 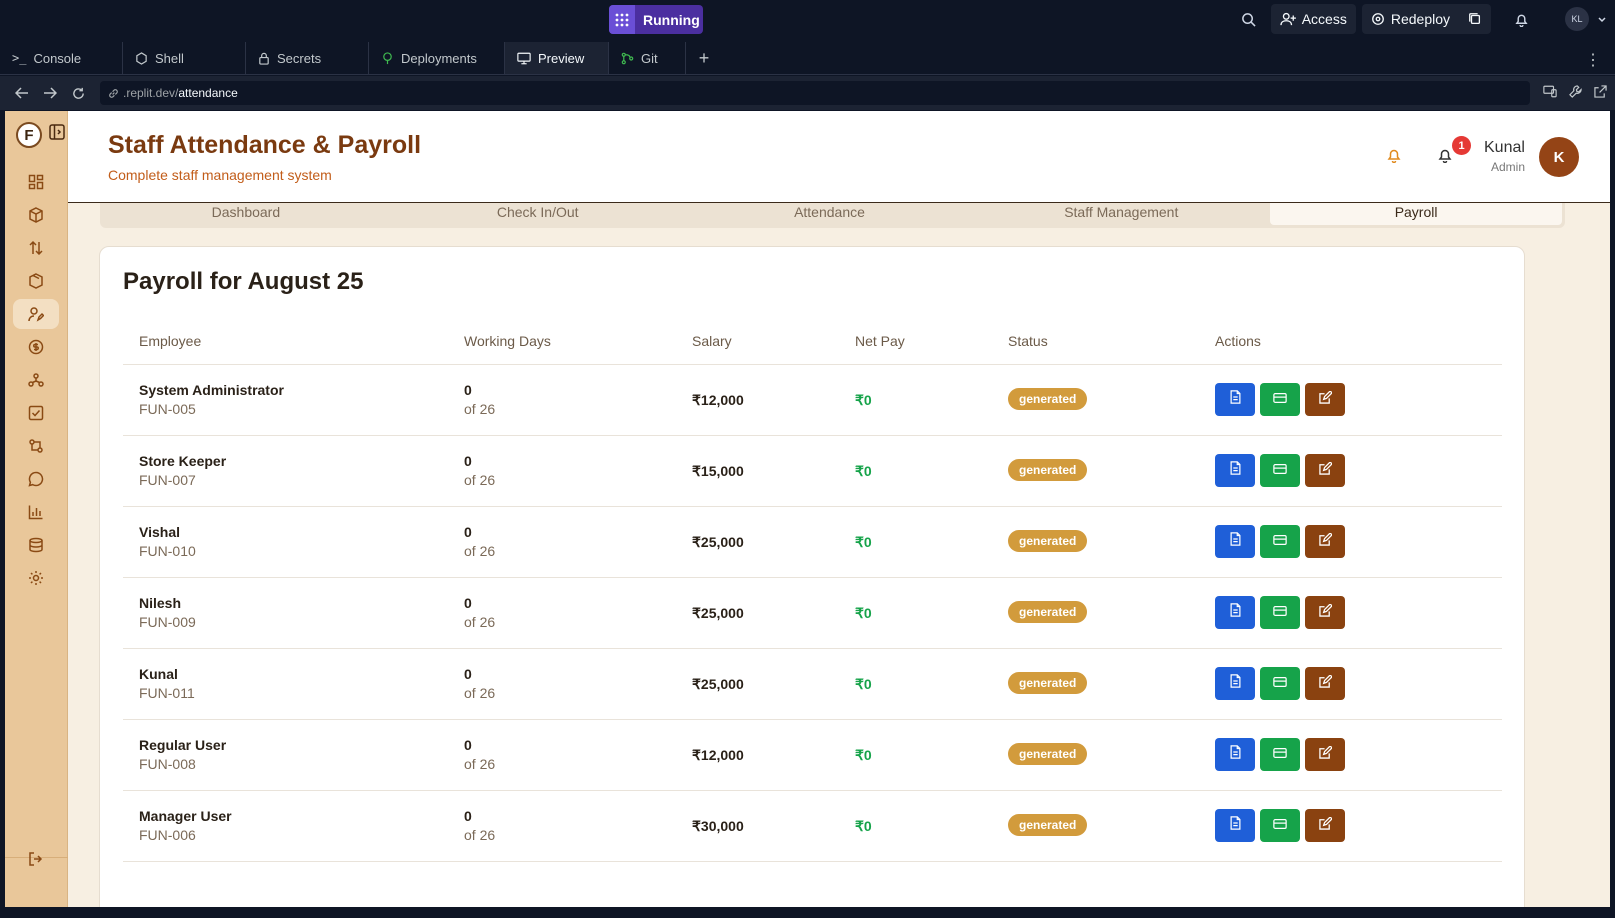 I want to click on dollar-circle-icon, so click(x=36, y=347).